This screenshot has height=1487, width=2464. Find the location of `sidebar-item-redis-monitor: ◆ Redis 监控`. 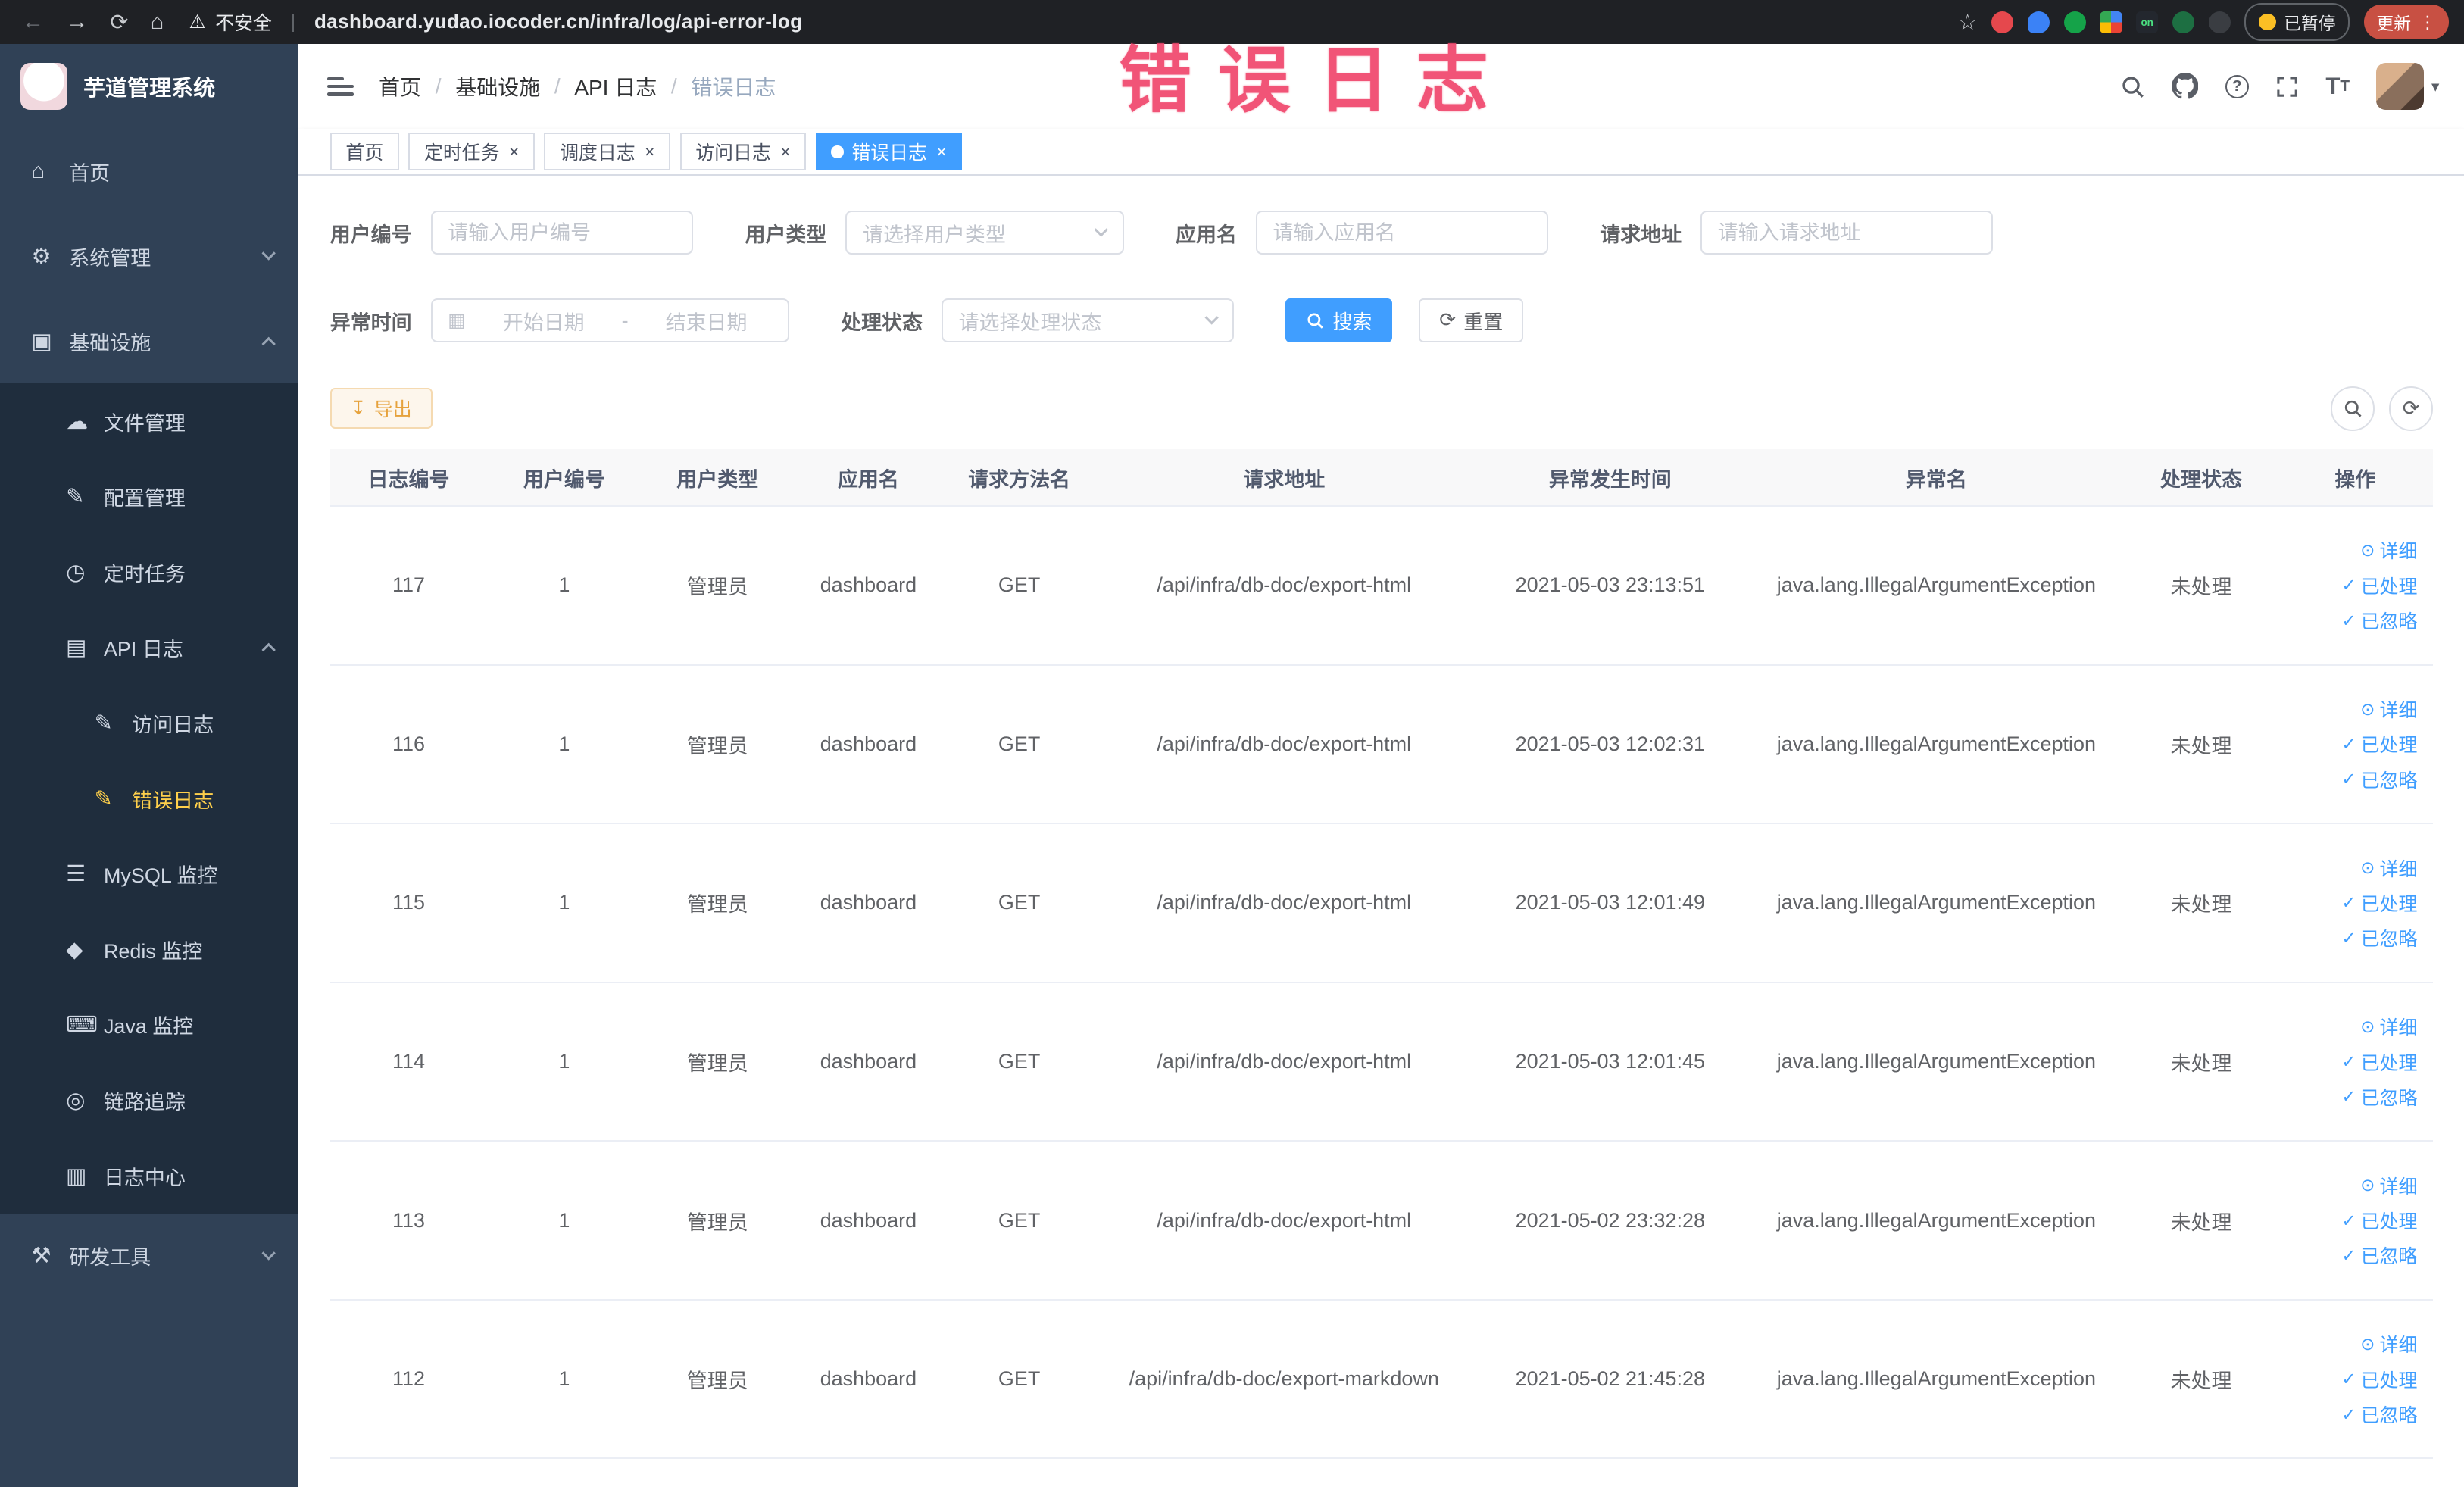

sidebar-item-redis-monitor: ◆ Redis 监控 is located at coordinates (149, 949).